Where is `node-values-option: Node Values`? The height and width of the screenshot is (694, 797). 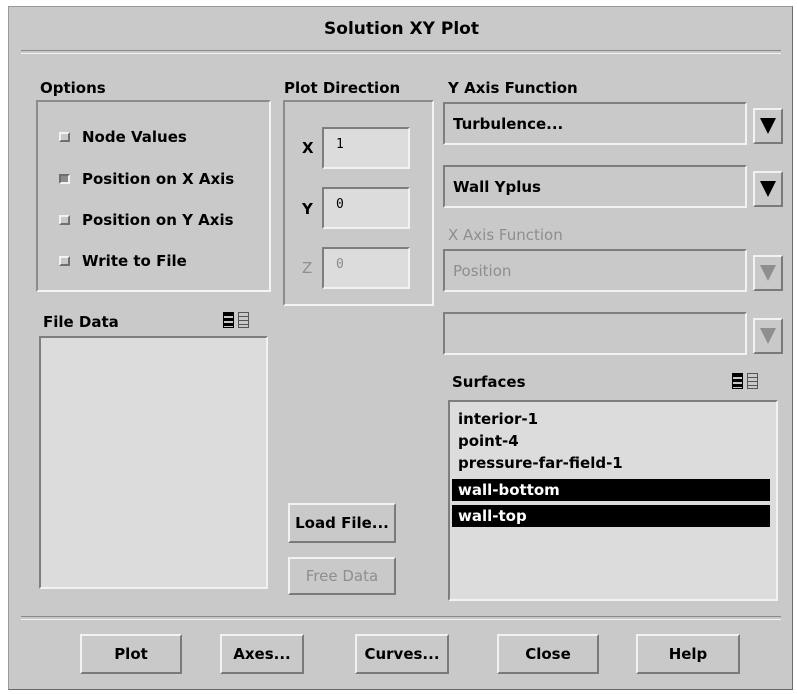
node-values-option: Node Values is located at coordinates (123, 137).